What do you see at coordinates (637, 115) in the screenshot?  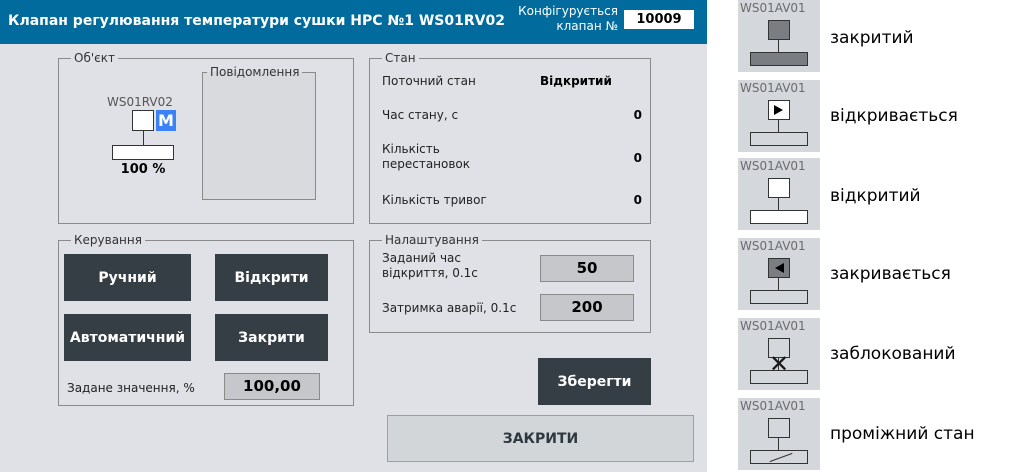 I see `state-time-value: 0` at bounding box center [637, 115].